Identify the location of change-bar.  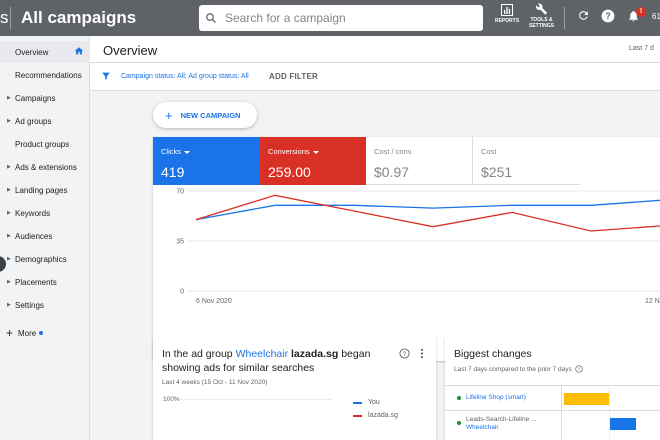
(623, 424).